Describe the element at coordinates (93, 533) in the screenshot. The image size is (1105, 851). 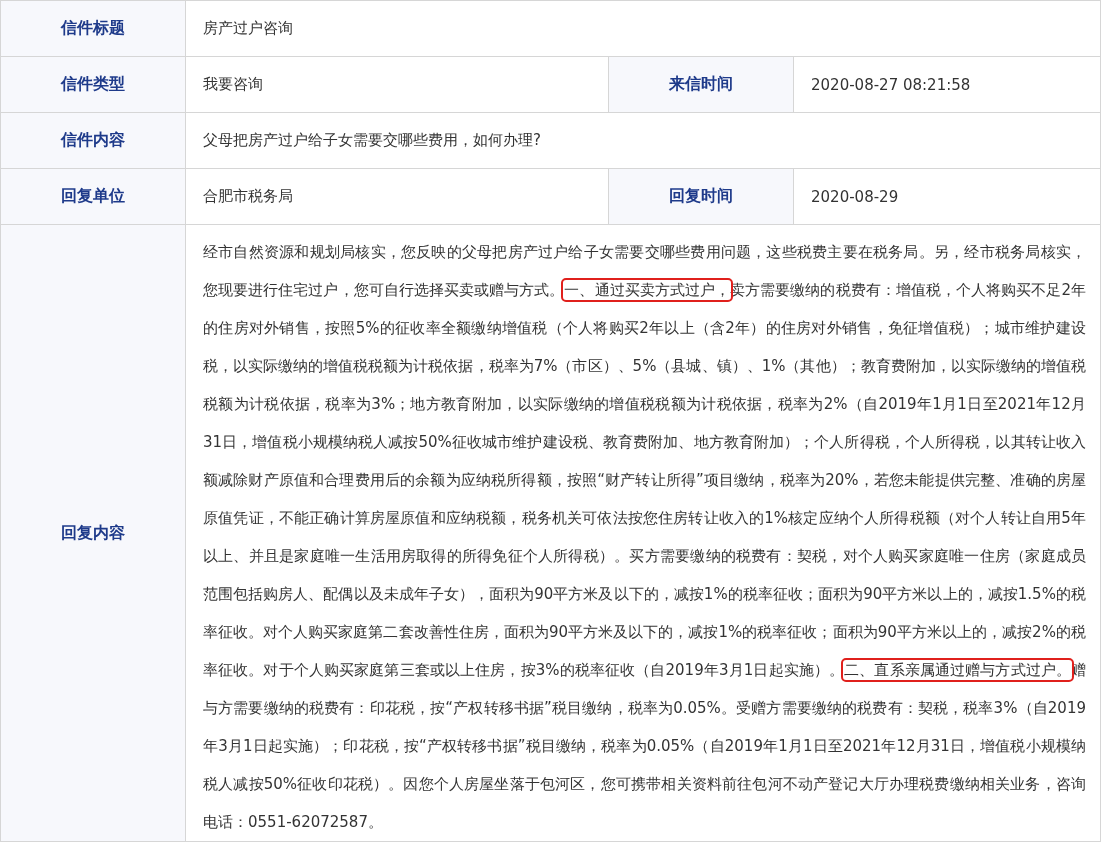
I see `field-label: 回复内容` at that location.